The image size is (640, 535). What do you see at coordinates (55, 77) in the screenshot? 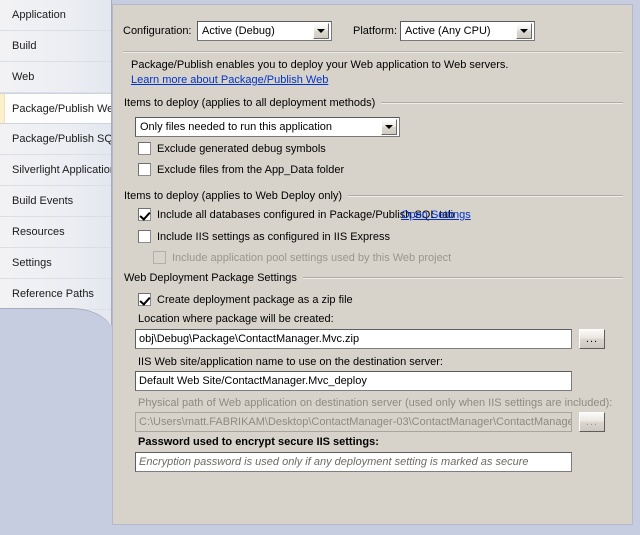
I see `sidebar-item-web: Web` at bounding box center [55, 77].